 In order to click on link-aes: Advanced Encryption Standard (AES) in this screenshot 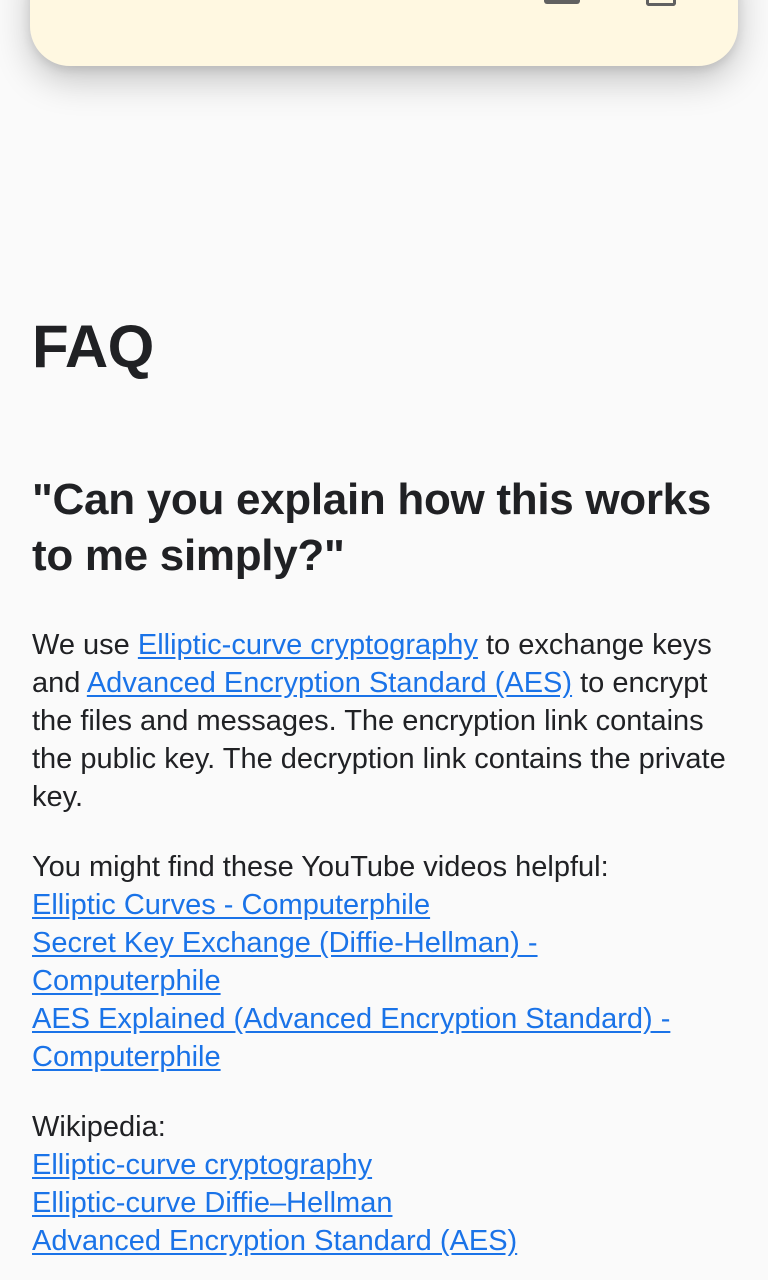, I will do `click(329, 683)`.